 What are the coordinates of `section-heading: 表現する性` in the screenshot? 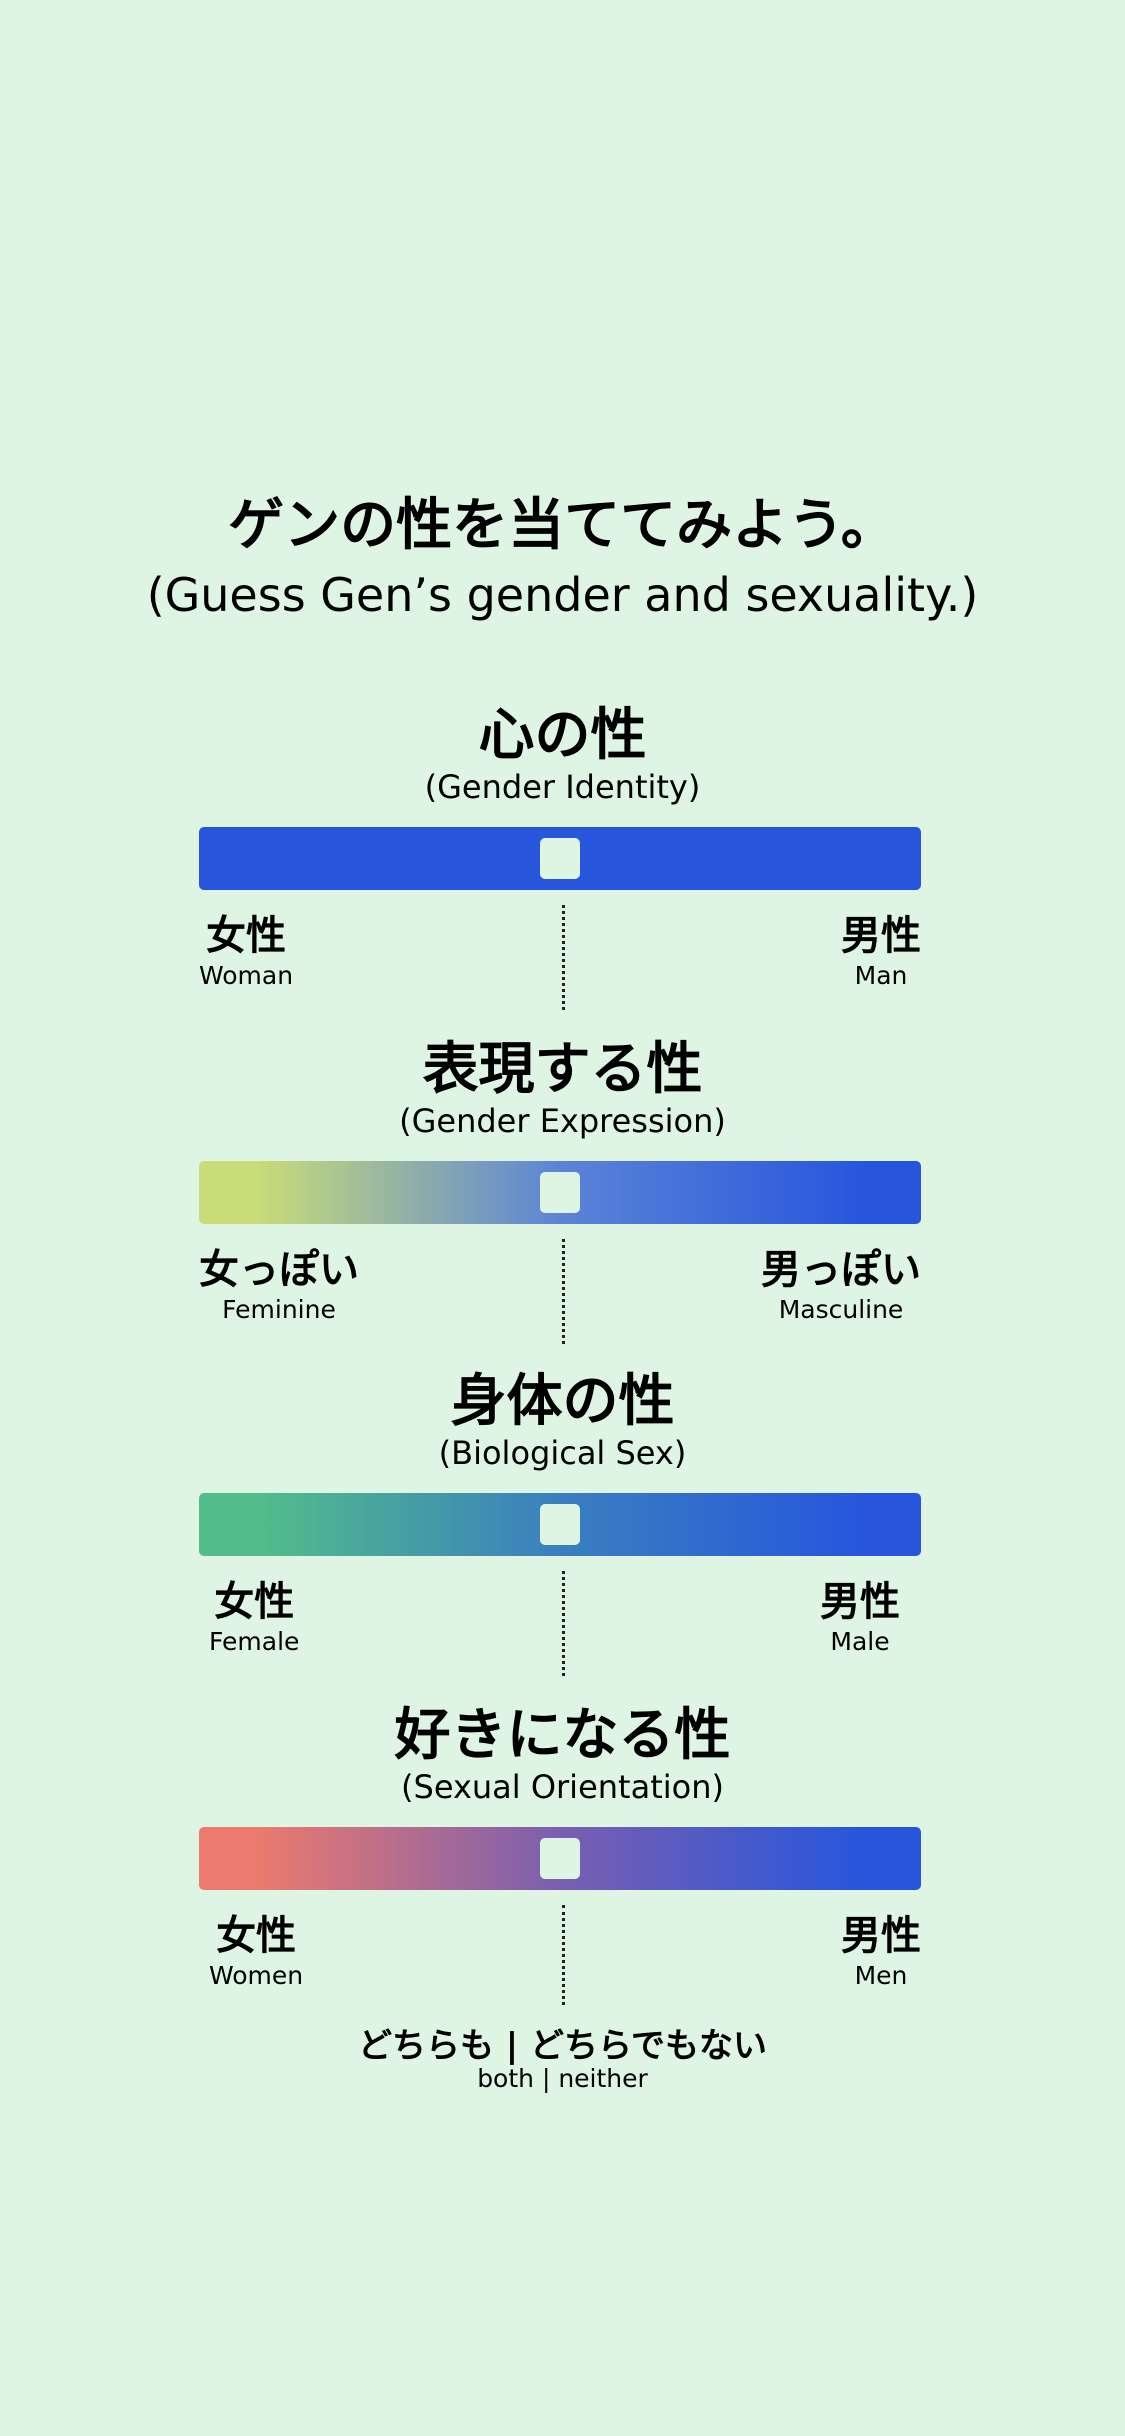 It's located at (562, 1069).